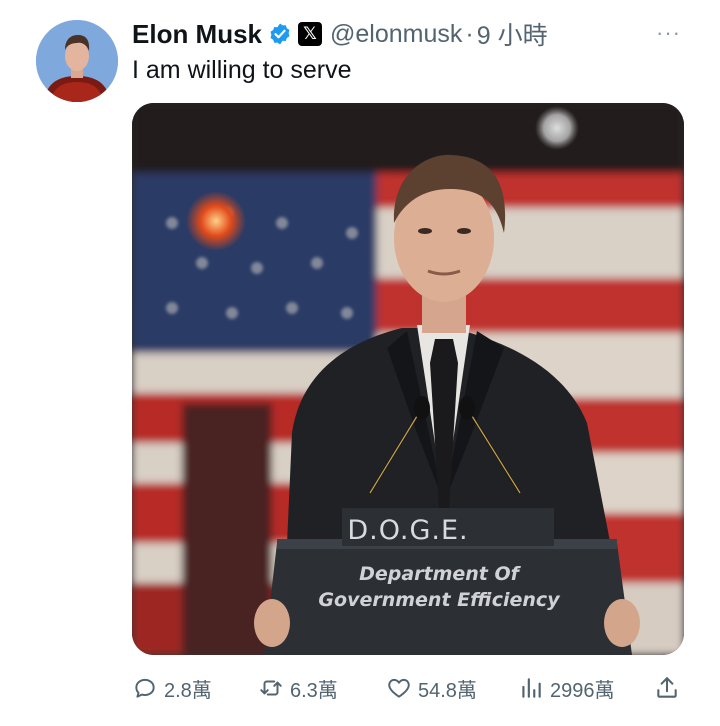 Image resolution: width=720 pixels, height=726 pixels. What do you see at coordinates (148, 688) in the screenshot?
I see `reply-icon` at bounding box center [148, 688].